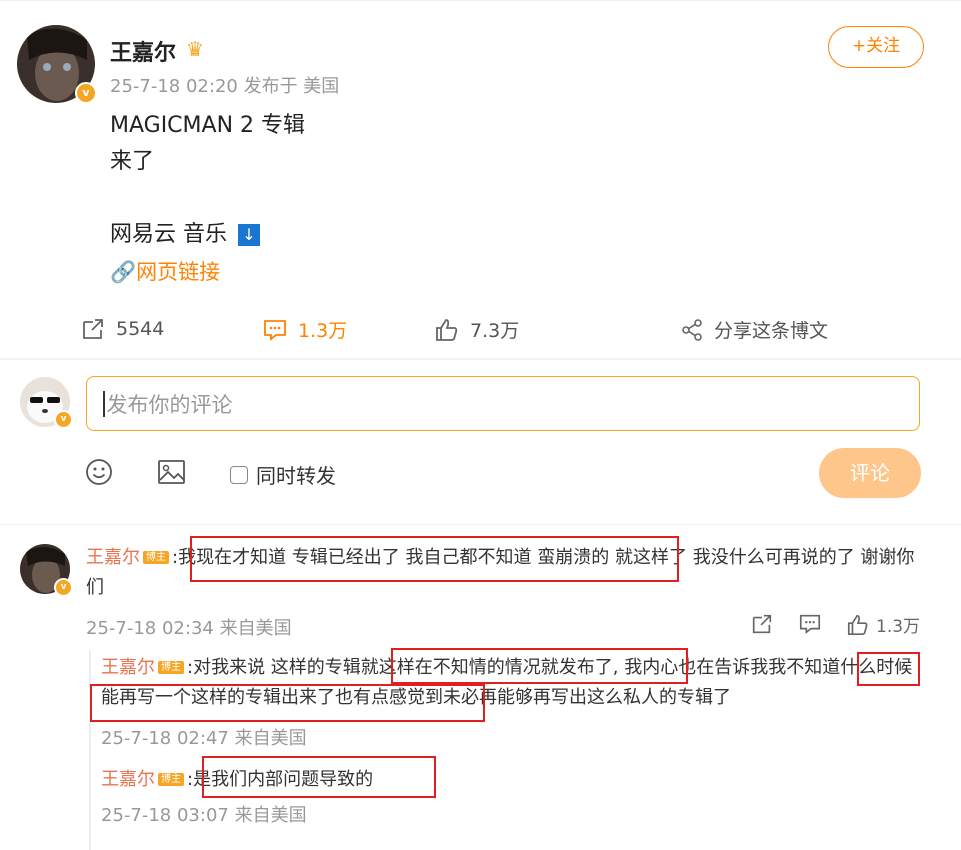 This screenshot has width=961, height=850. Describe the element at coordinates (104, 403) in the screenshot. I see `text-caret` at that location.